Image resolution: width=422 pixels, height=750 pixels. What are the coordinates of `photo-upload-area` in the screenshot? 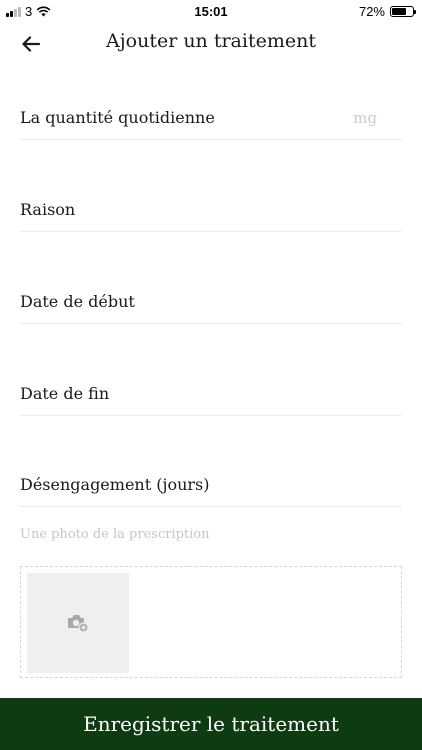 It's located at (211, 622).